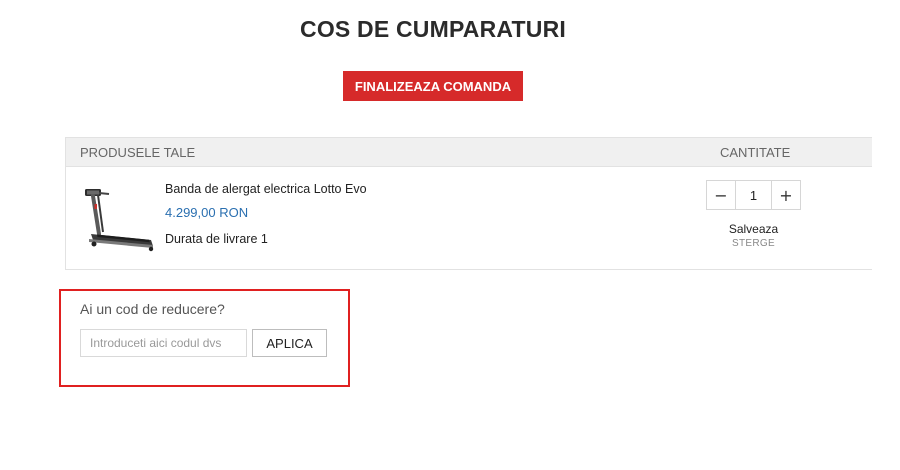 The width and height of the screenshot is (900, 470). What do you see at coordinates (152, 309) in the screenshot?
I see `discount-title: Ai un cod de reducere?` at bounding box center [152, 309].